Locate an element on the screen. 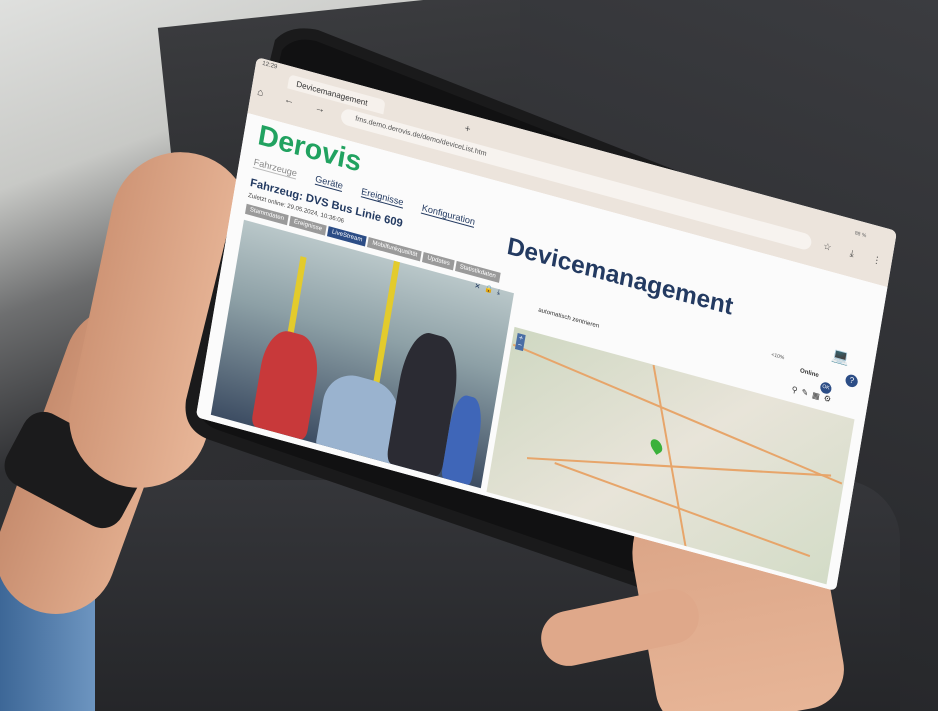 The image size is (938, 711). vehicle-location-pin is located at coordinates (656, 446).